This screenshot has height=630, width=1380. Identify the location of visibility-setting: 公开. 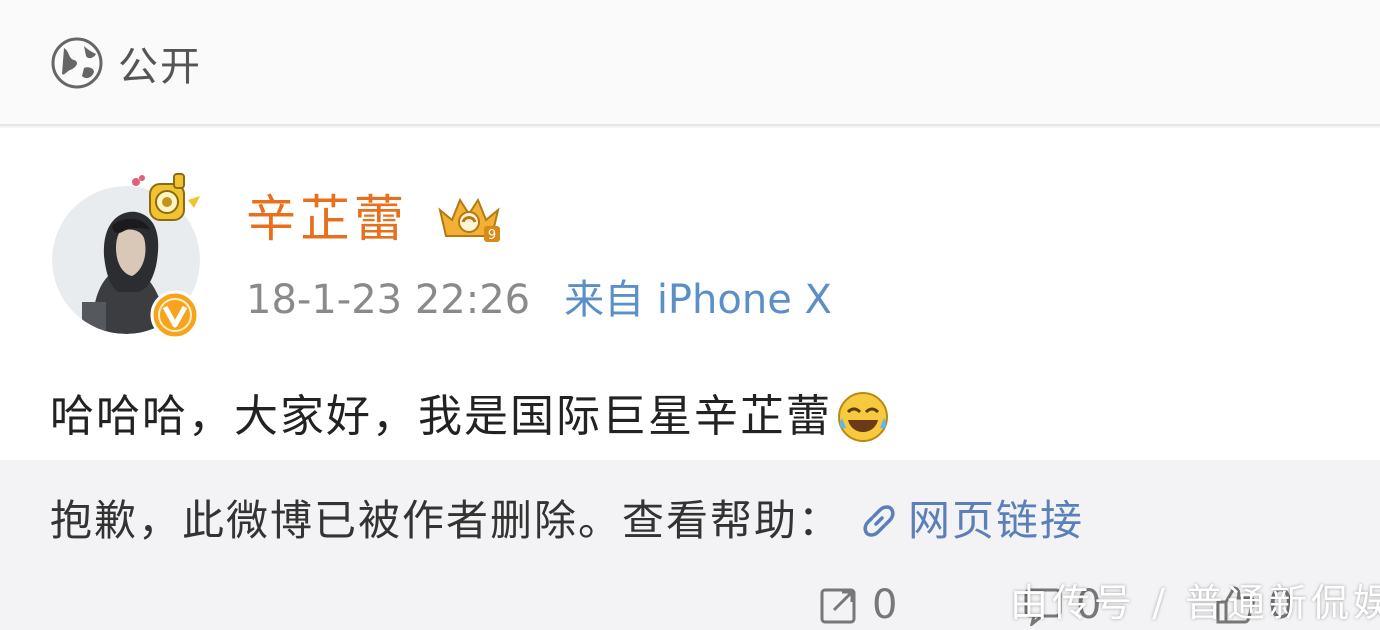
(126, 63).